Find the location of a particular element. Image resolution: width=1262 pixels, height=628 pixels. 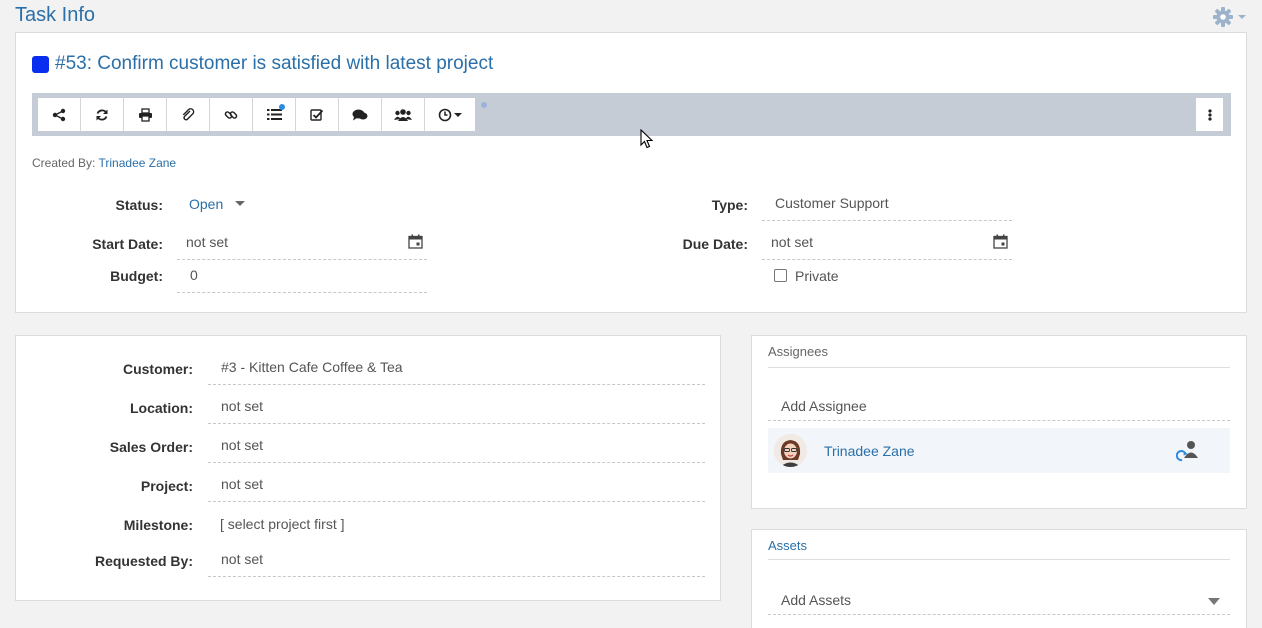

task-color-swatch is located at coordinates (40, 64).